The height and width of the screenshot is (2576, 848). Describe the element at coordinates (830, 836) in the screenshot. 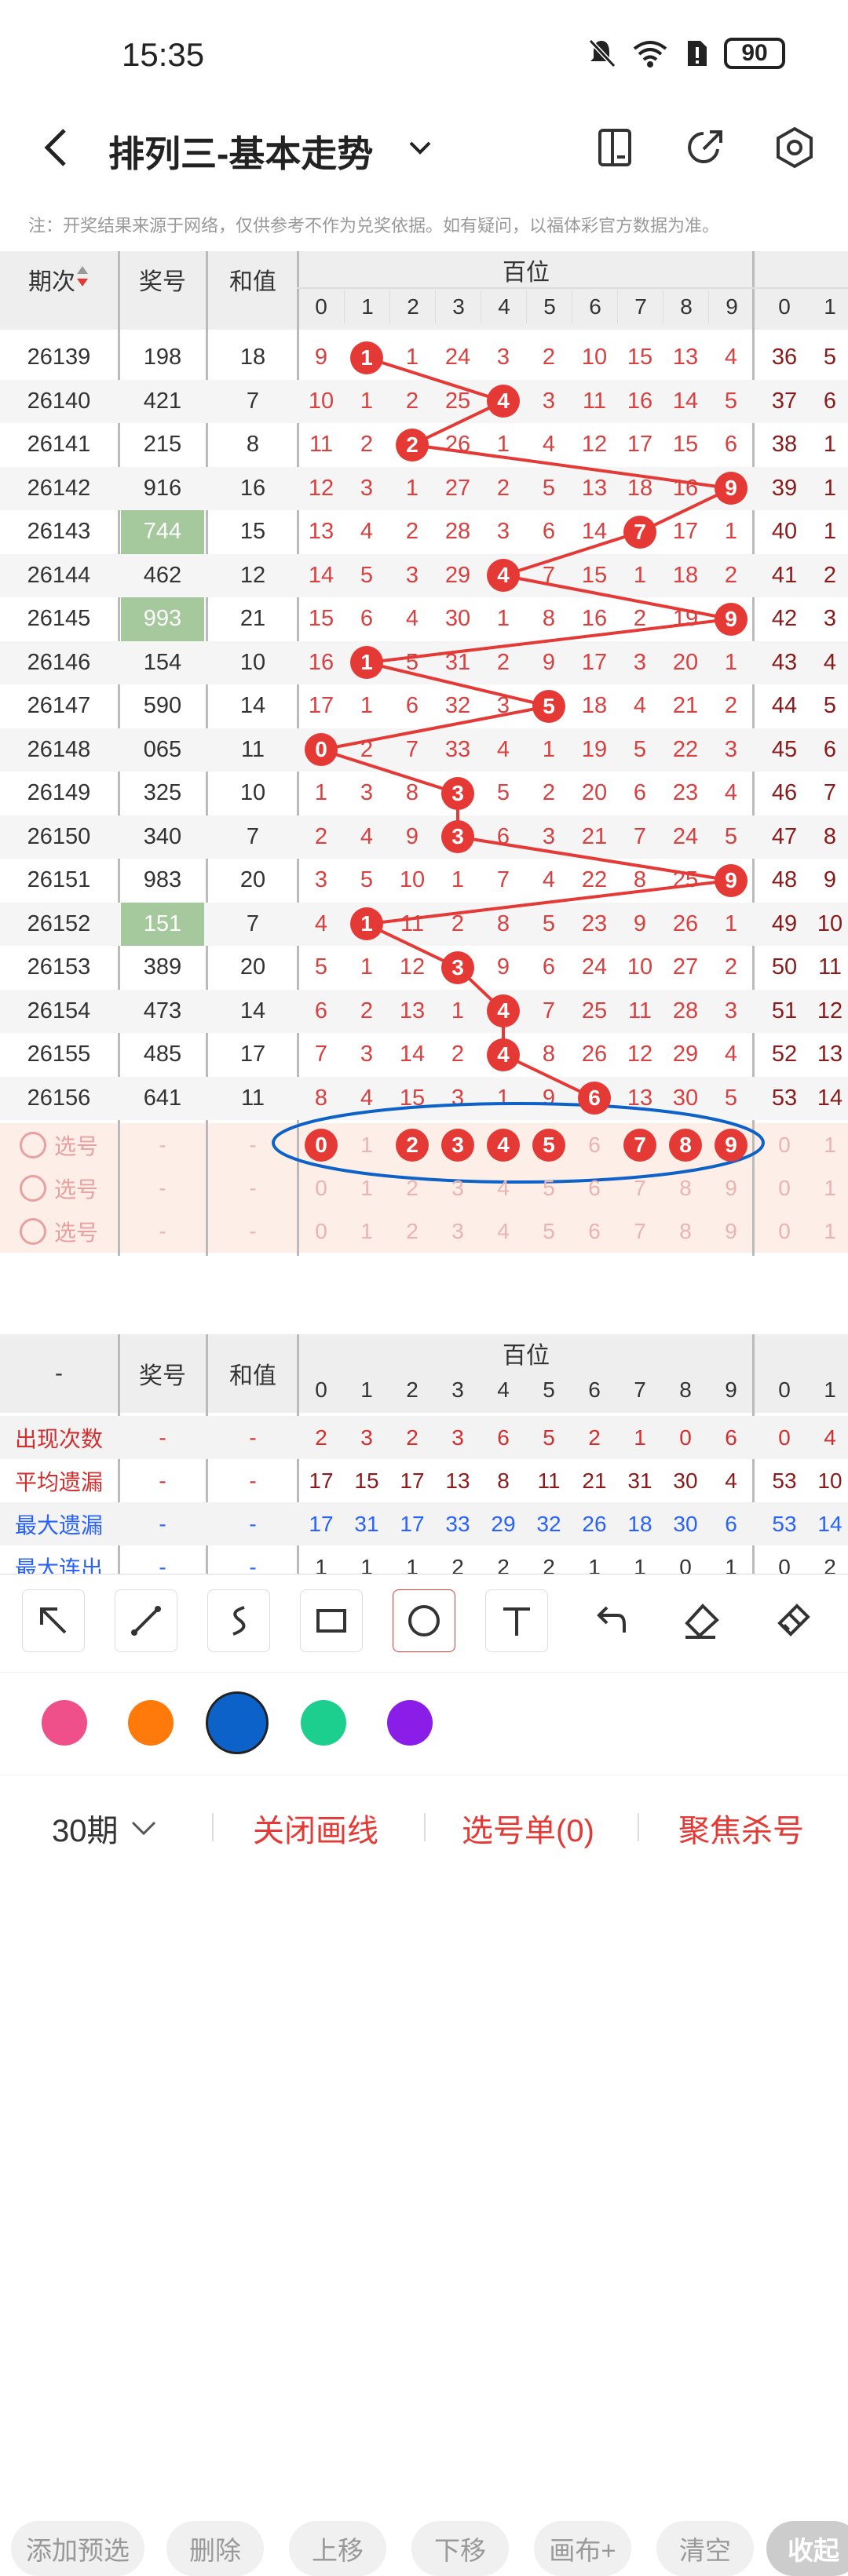

I see `next-miss-cell: 8` at that location.